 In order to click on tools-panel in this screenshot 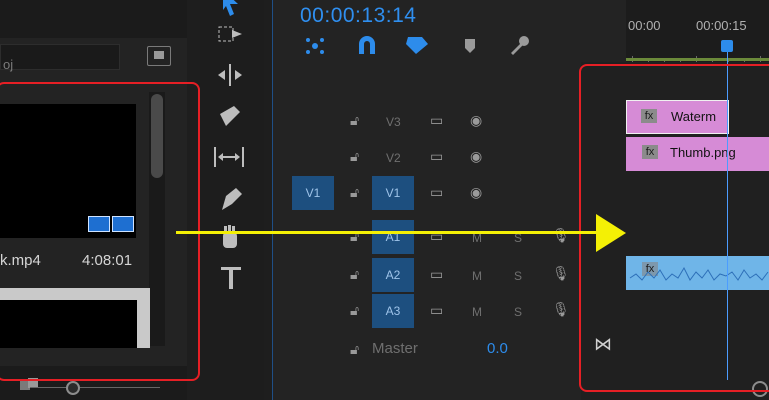, I will do `click(232, 200)`.